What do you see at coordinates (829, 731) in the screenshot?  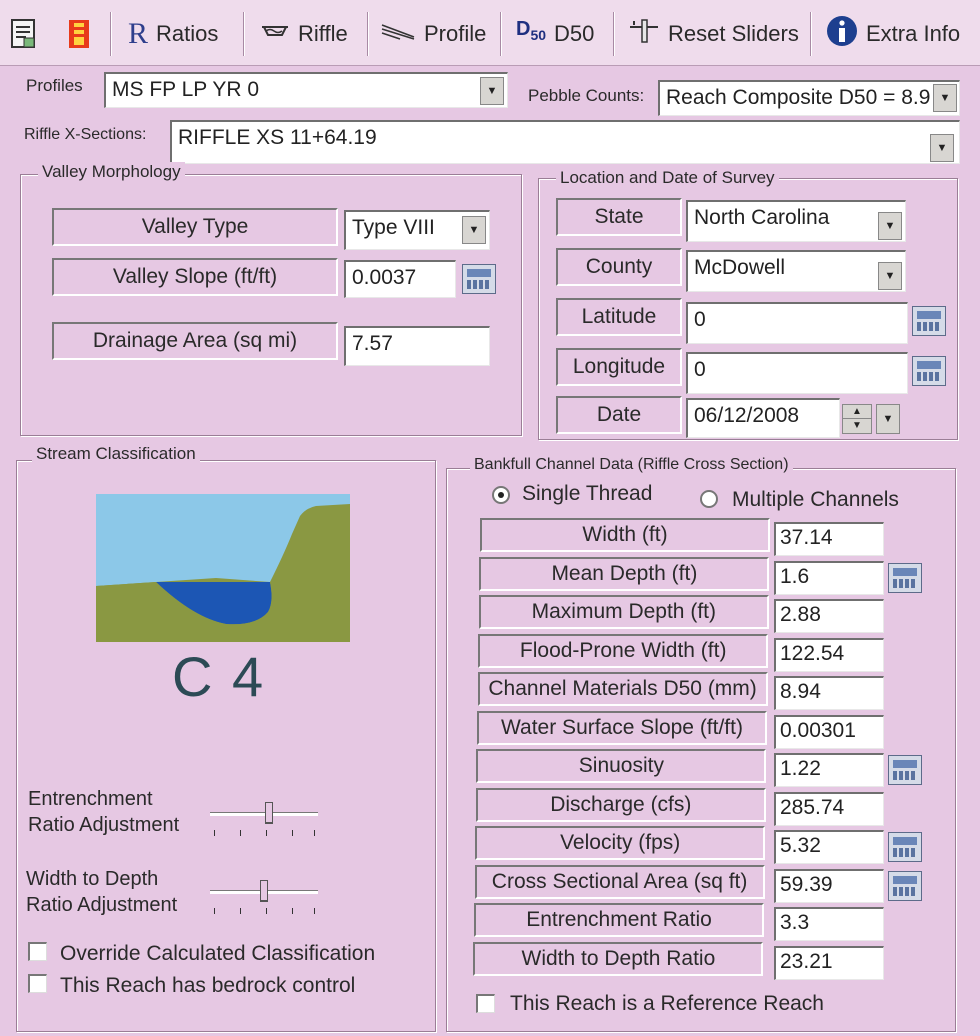 I see `bankfull-row-value: 0.00301` at bounding box center [829, 731].